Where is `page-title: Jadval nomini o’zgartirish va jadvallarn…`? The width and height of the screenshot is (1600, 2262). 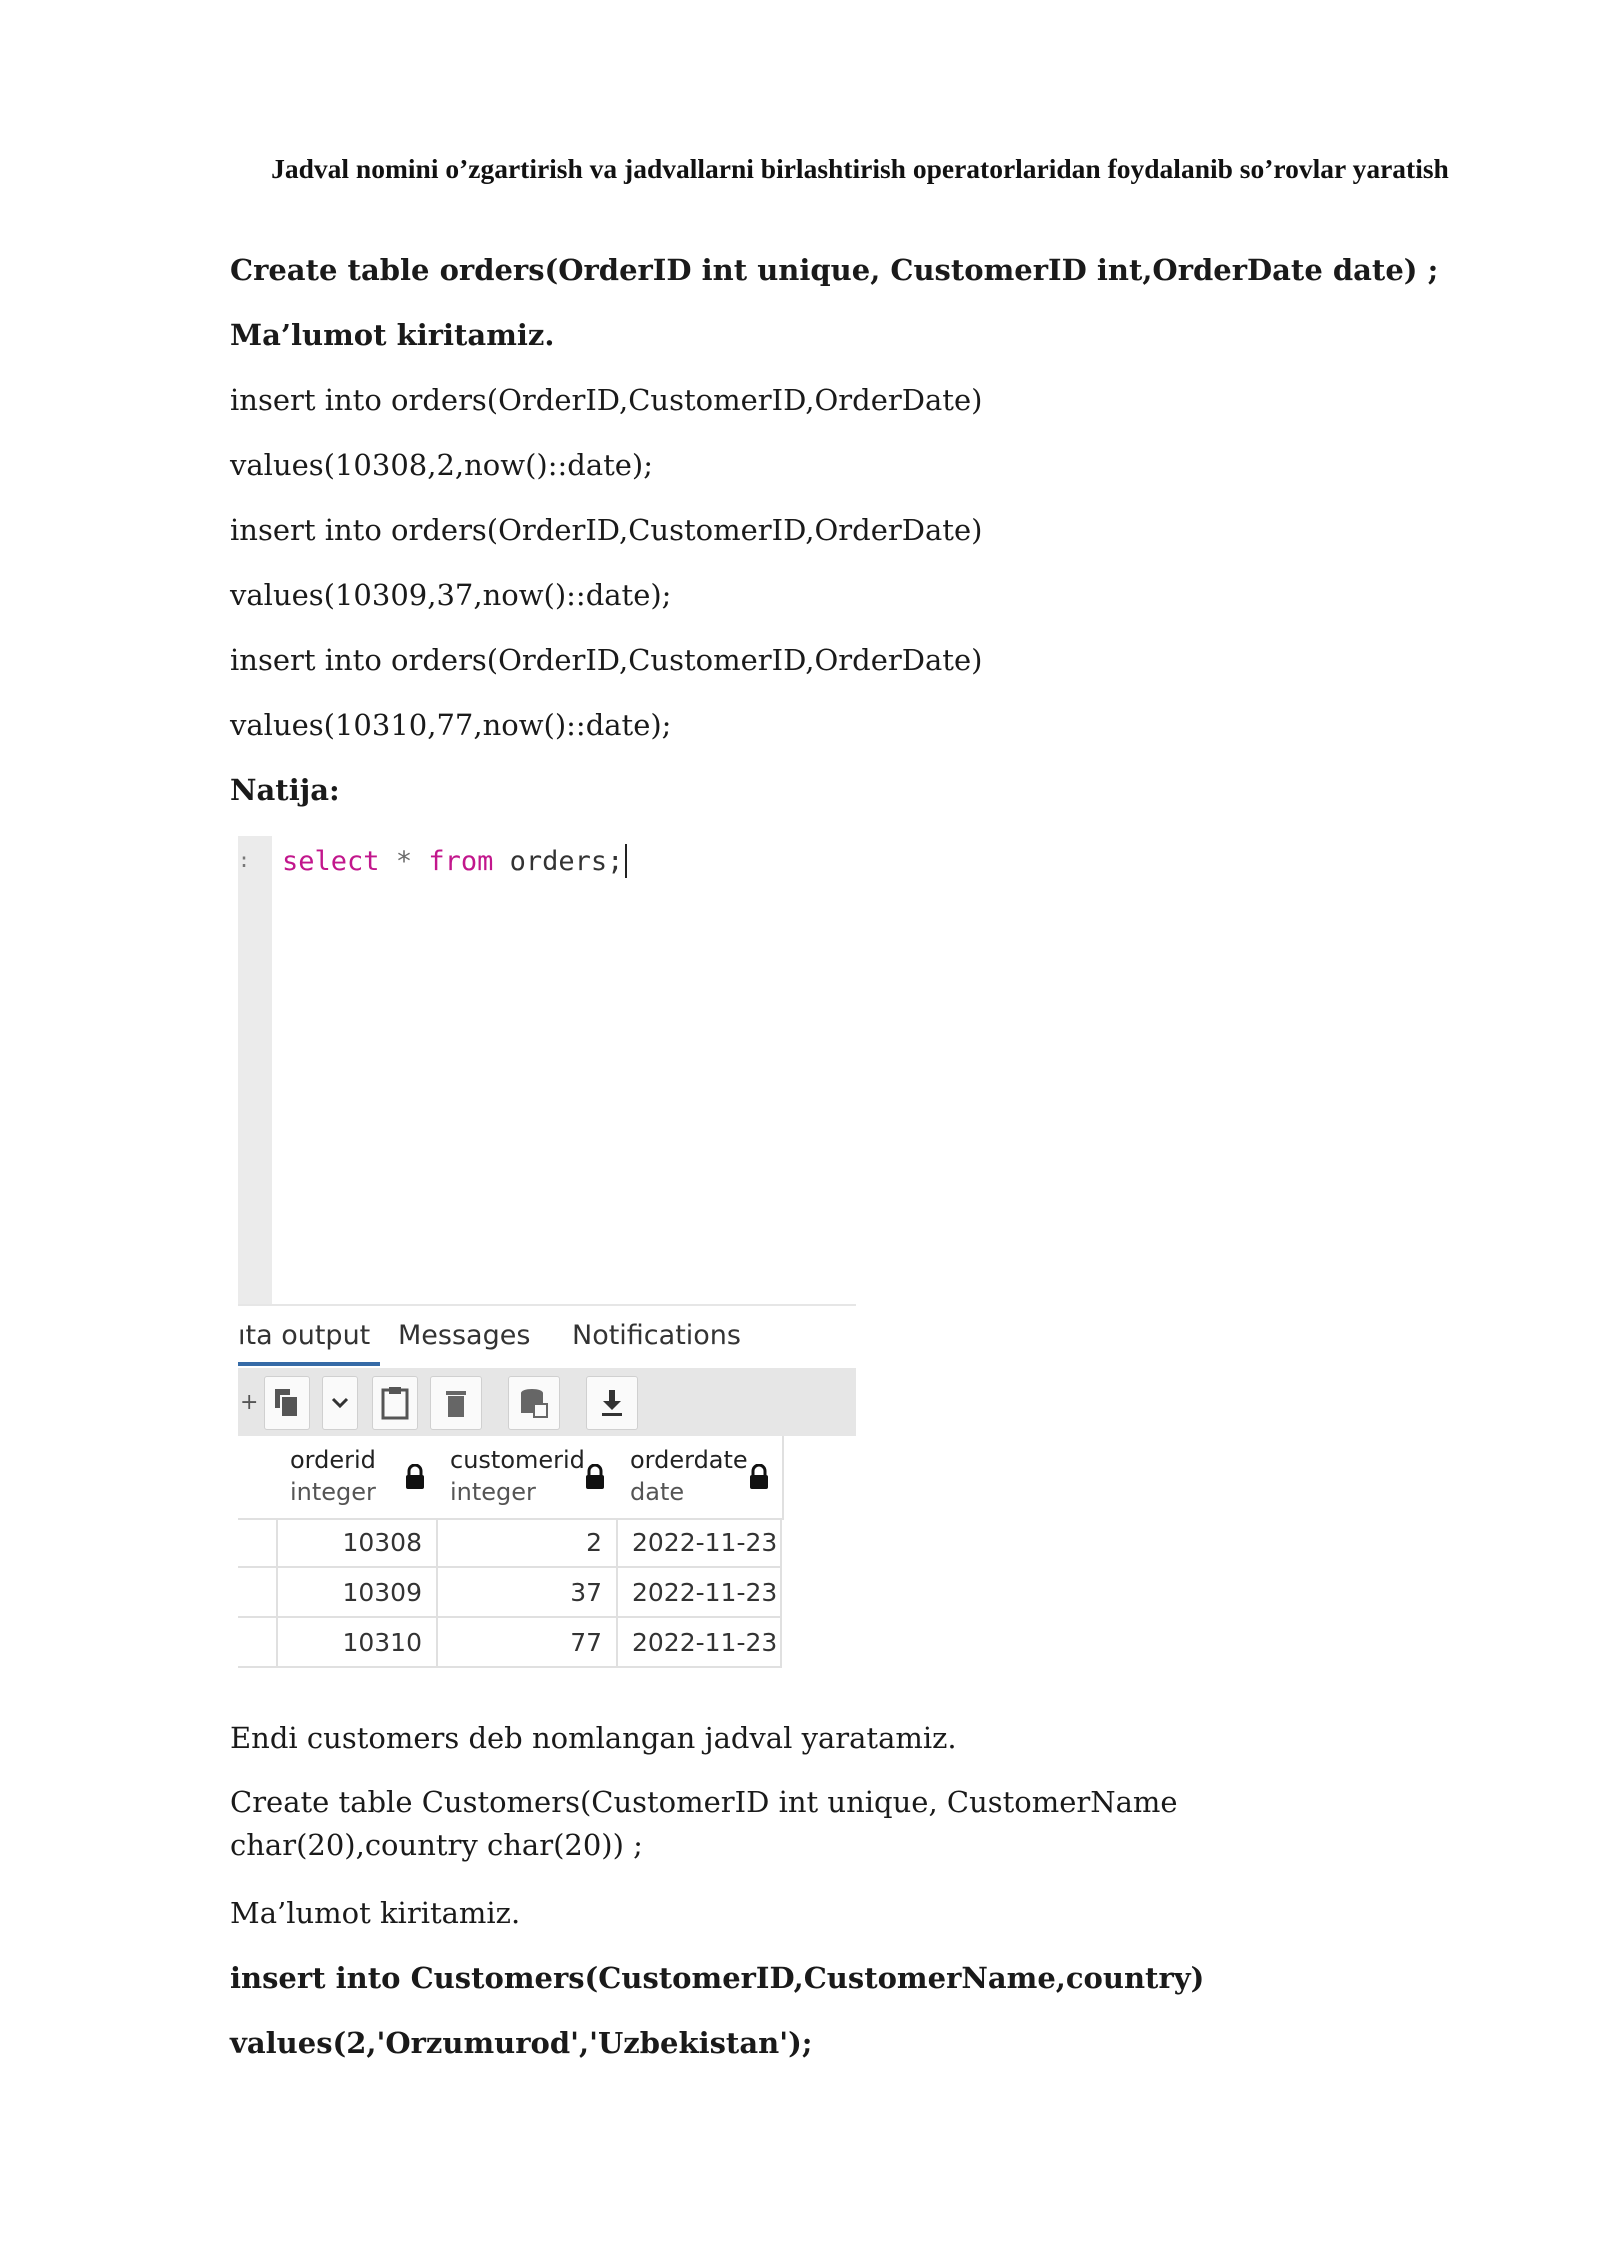
page-title: Jadval nomini o’zgartirish va jadvallarn… is located at coordinates (860, 168).